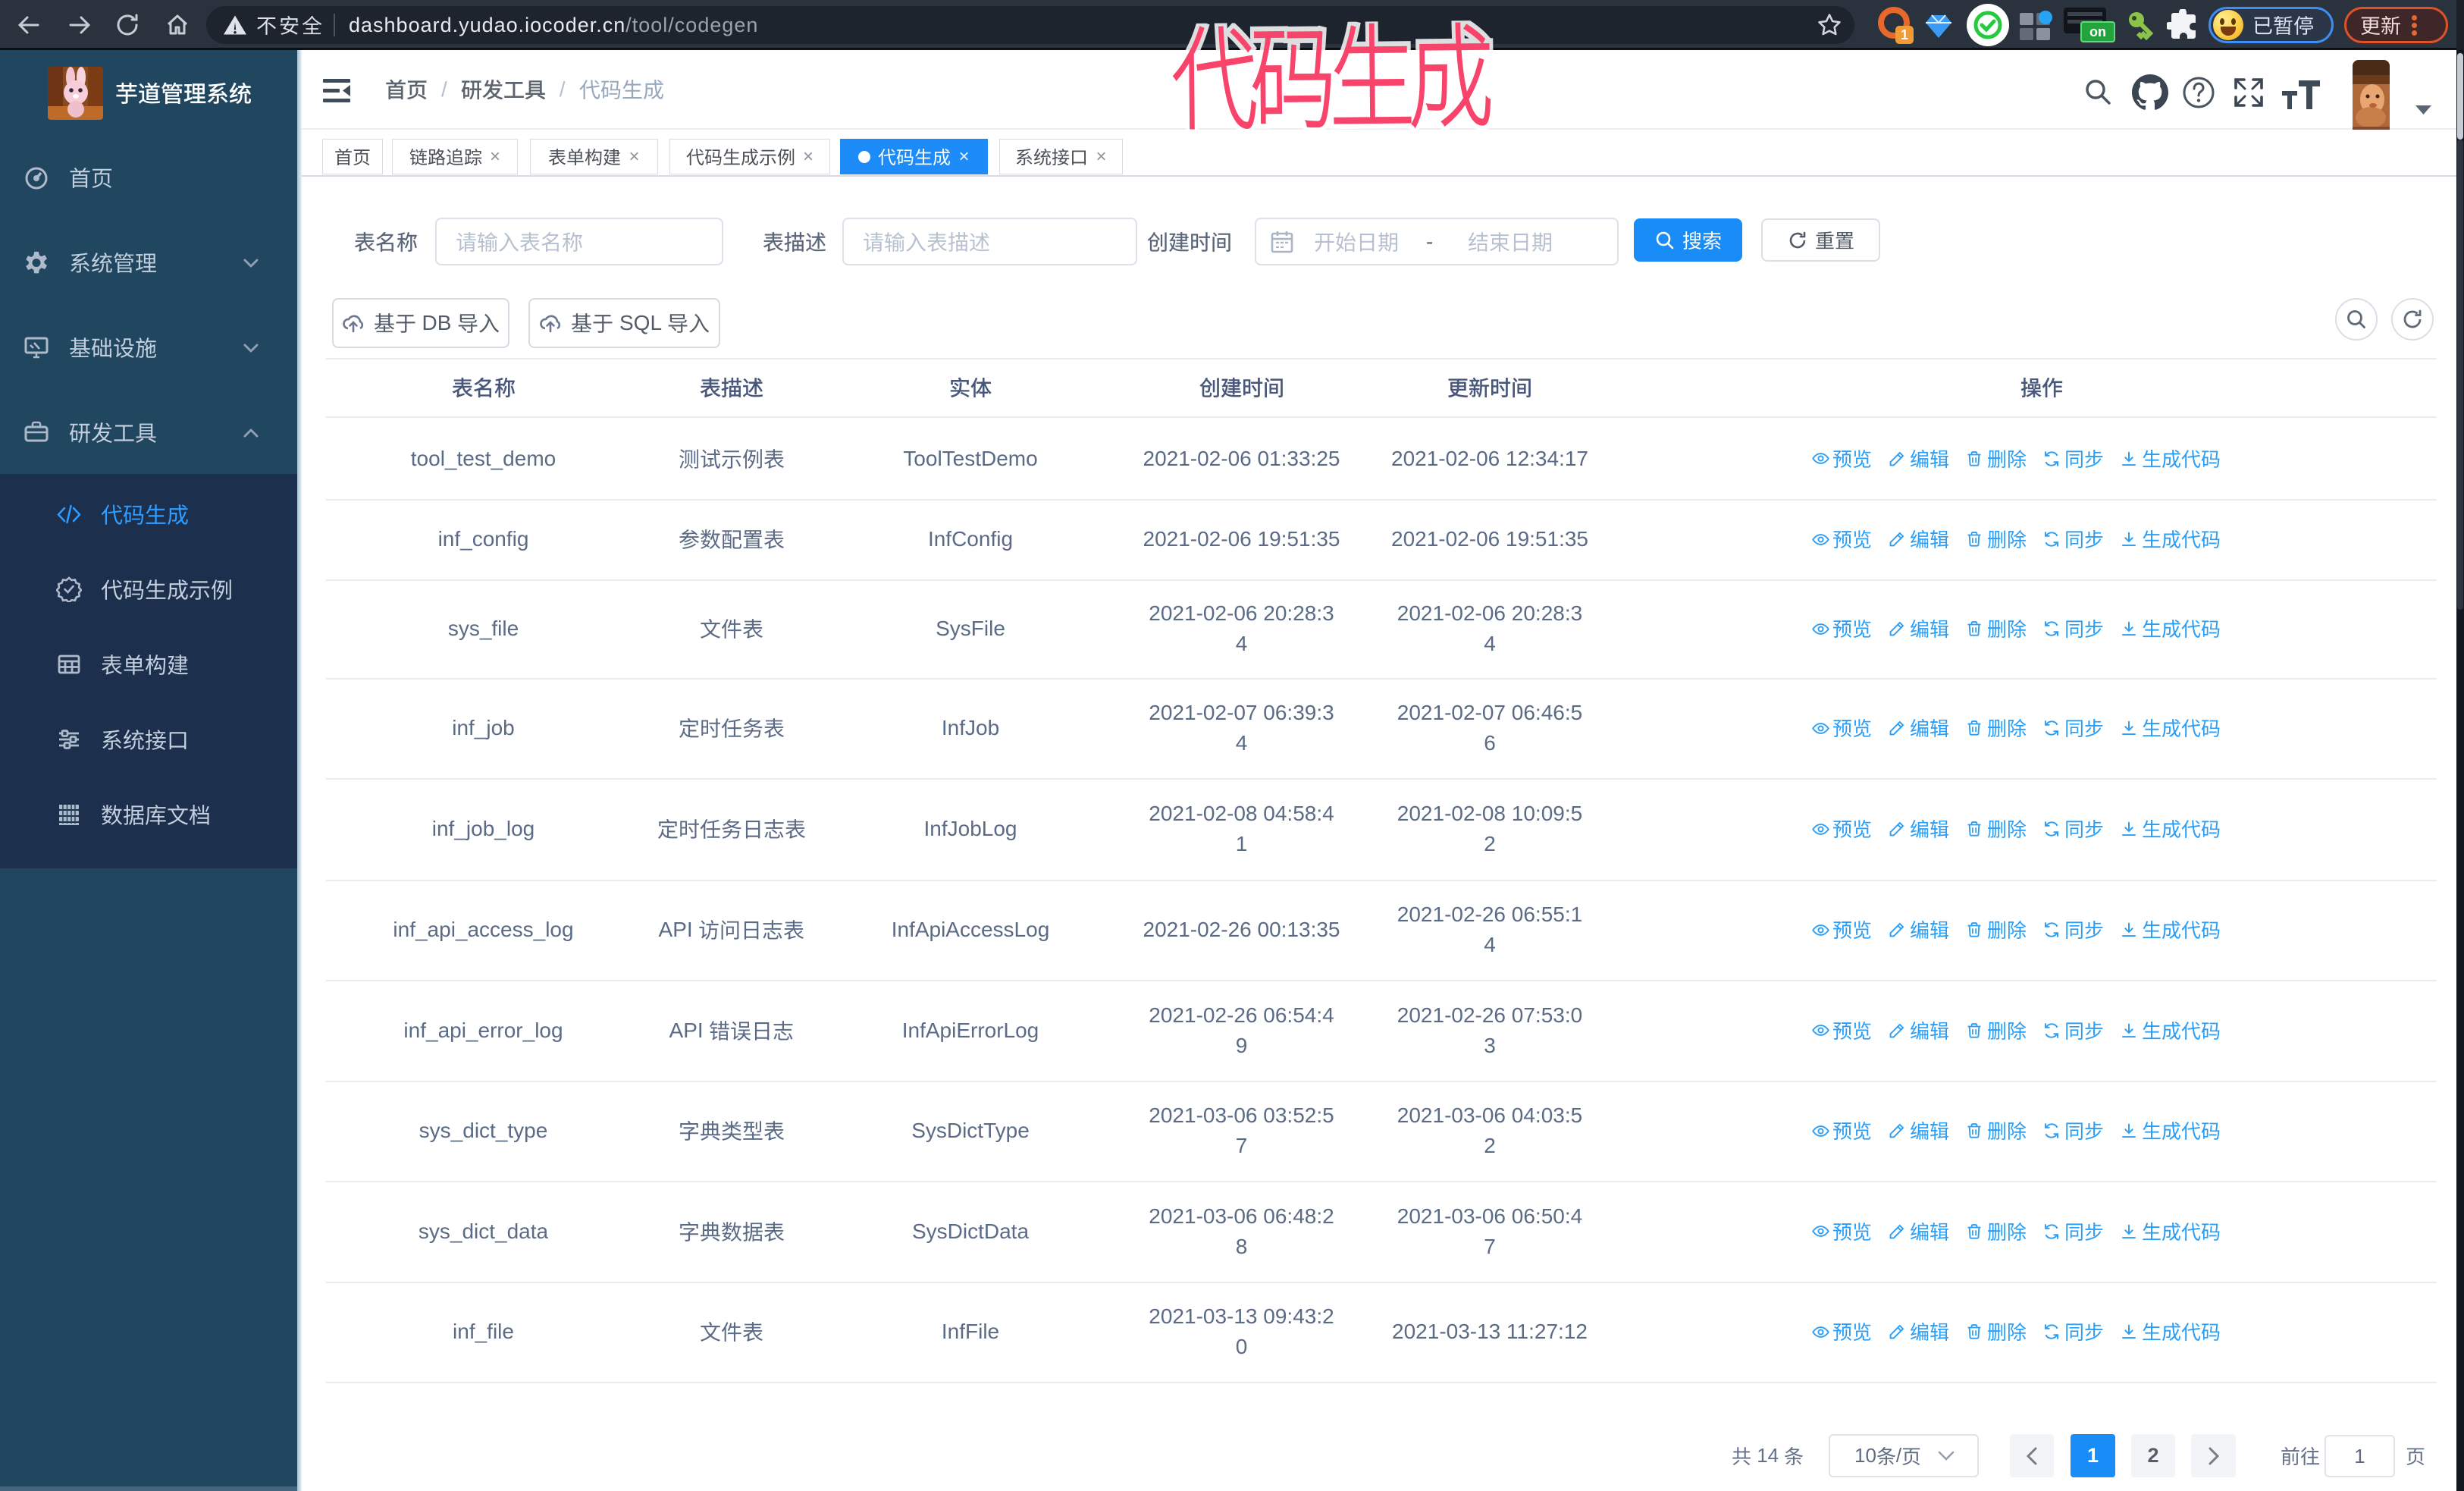 The width and height of the screenshot is (2464, 1491). I want to click on svg-text: 1, so click(1905, 34).